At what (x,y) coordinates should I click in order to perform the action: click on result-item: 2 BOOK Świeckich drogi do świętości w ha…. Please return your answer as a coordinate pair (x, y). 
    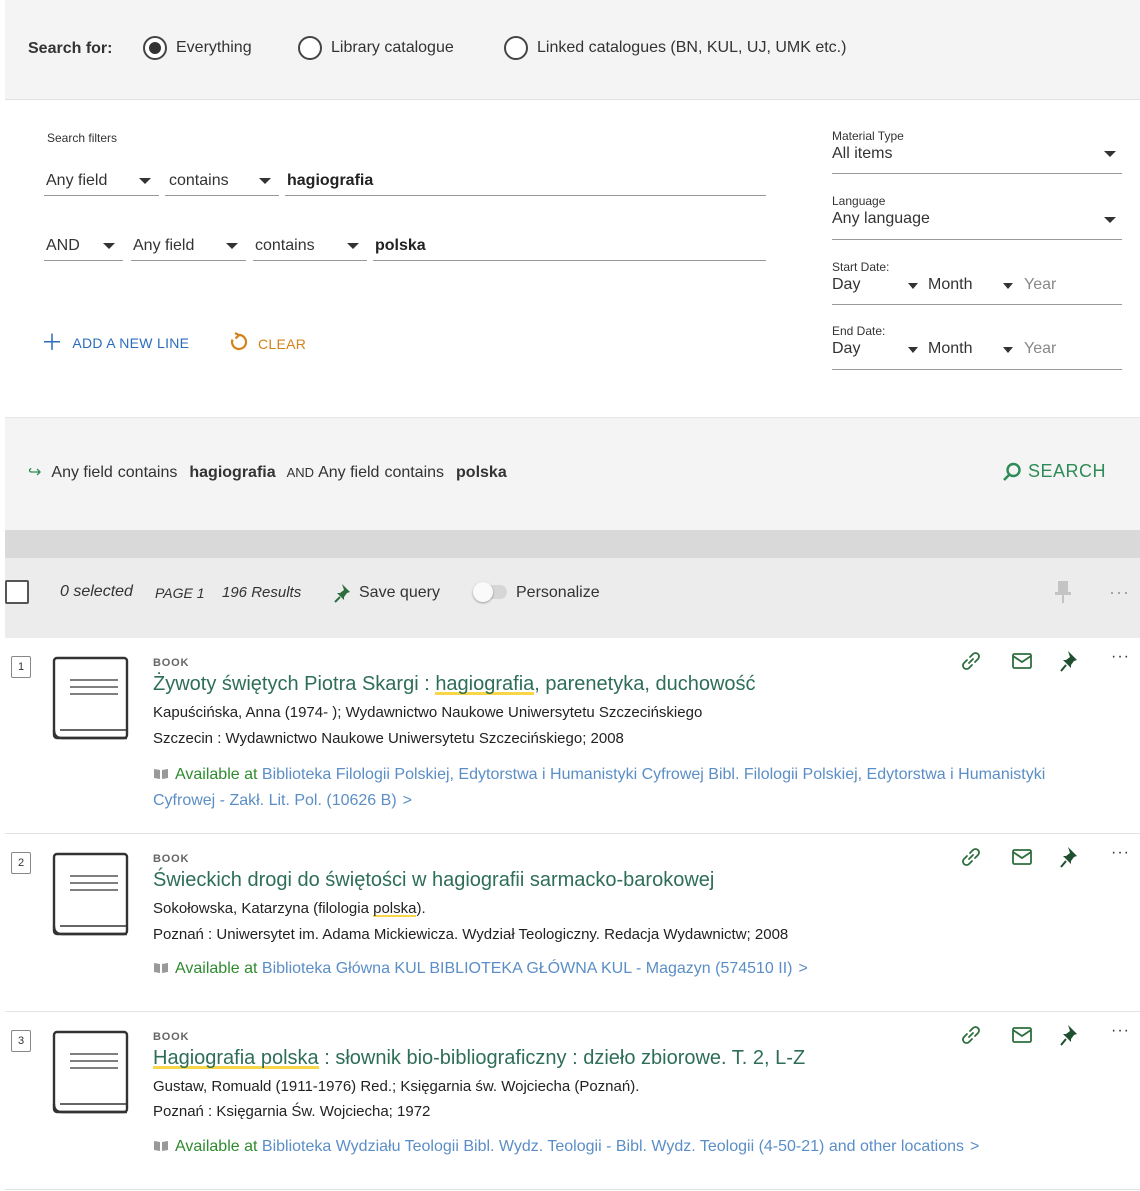
    Looking at the image, I should click on (572, 923).